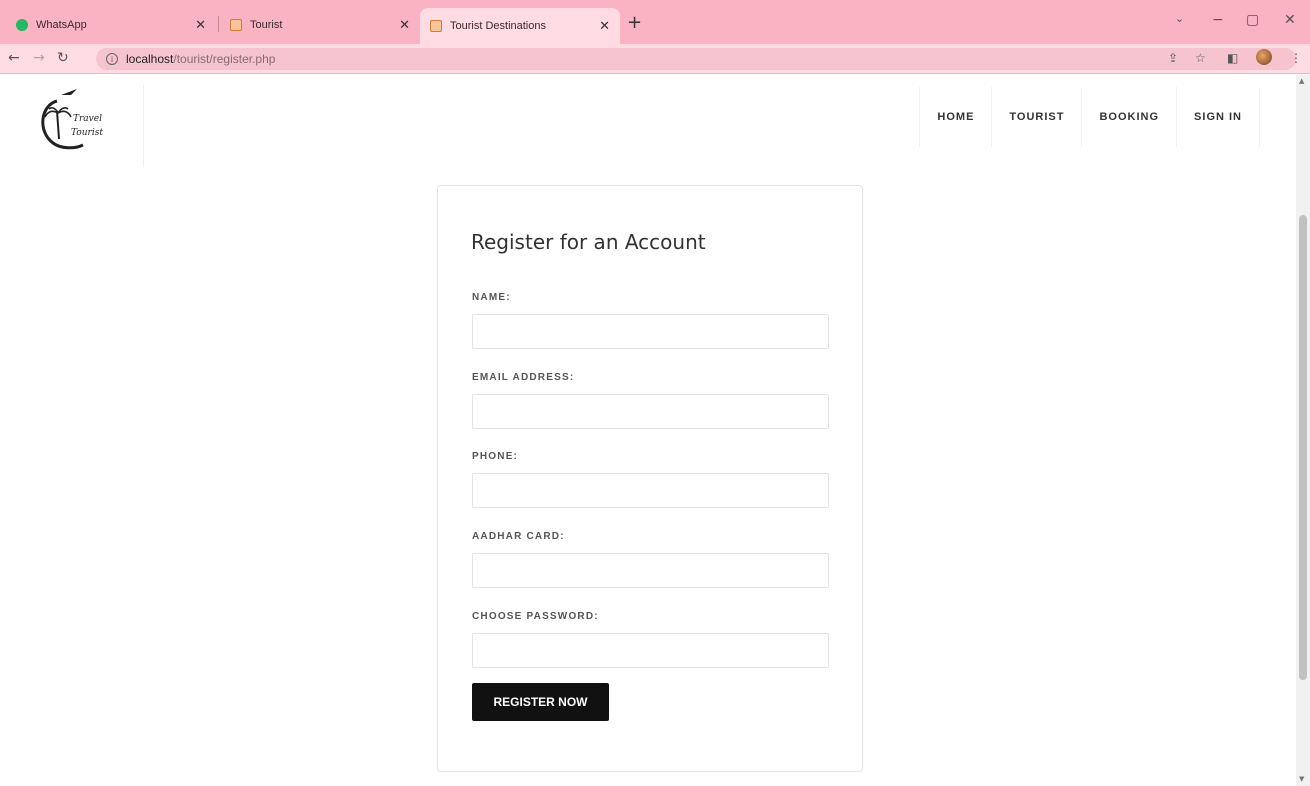 The width and height of the screenshot is (1310, 786). I want to click on more-menu-icon: ⋮, so click(1296, 58).